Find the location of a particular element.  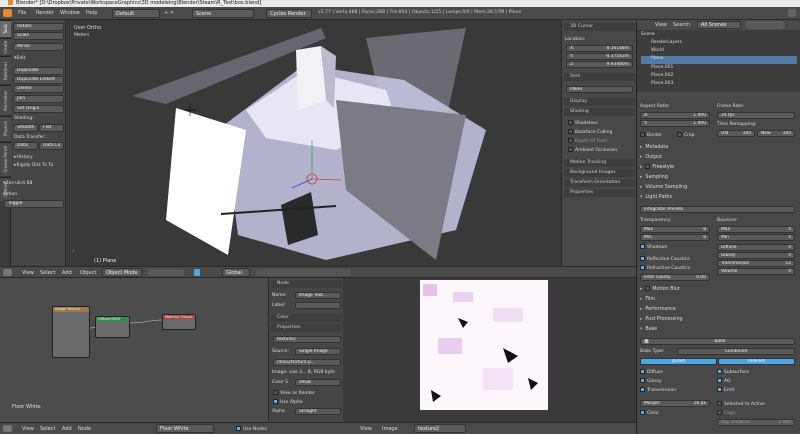

bake-transmission-option: Transmission is located at coordinates (658, 390).